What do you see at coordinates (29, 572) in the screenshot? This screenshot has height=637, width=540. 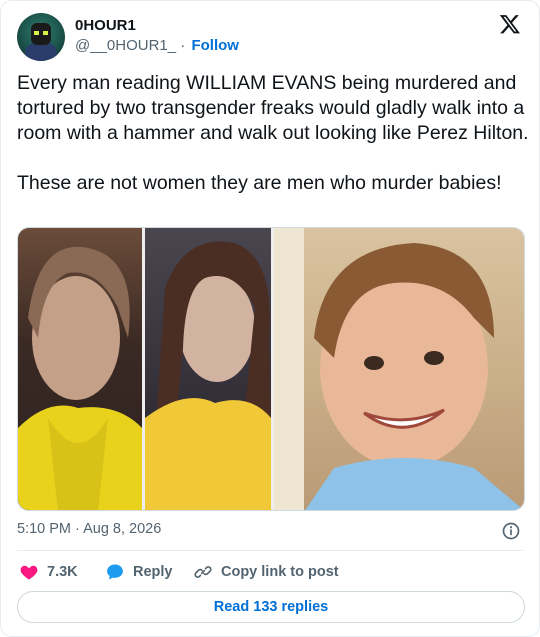 I see `heart-icon` at bounding box center [29, 572].